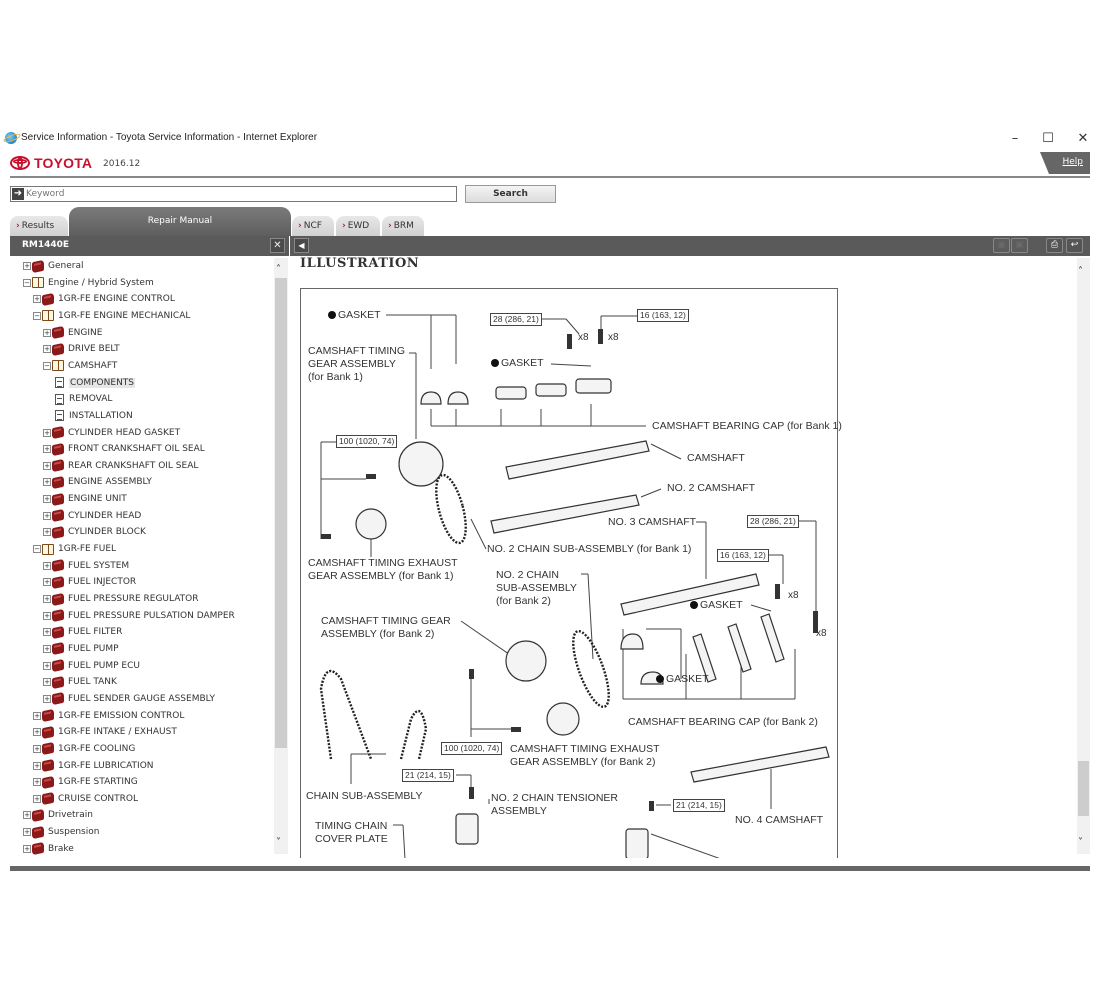  Describe the element at coordinates (111, 433) in the screenshot. I see `tree-item: + CYLINDER HEAD GASKET` at that location.